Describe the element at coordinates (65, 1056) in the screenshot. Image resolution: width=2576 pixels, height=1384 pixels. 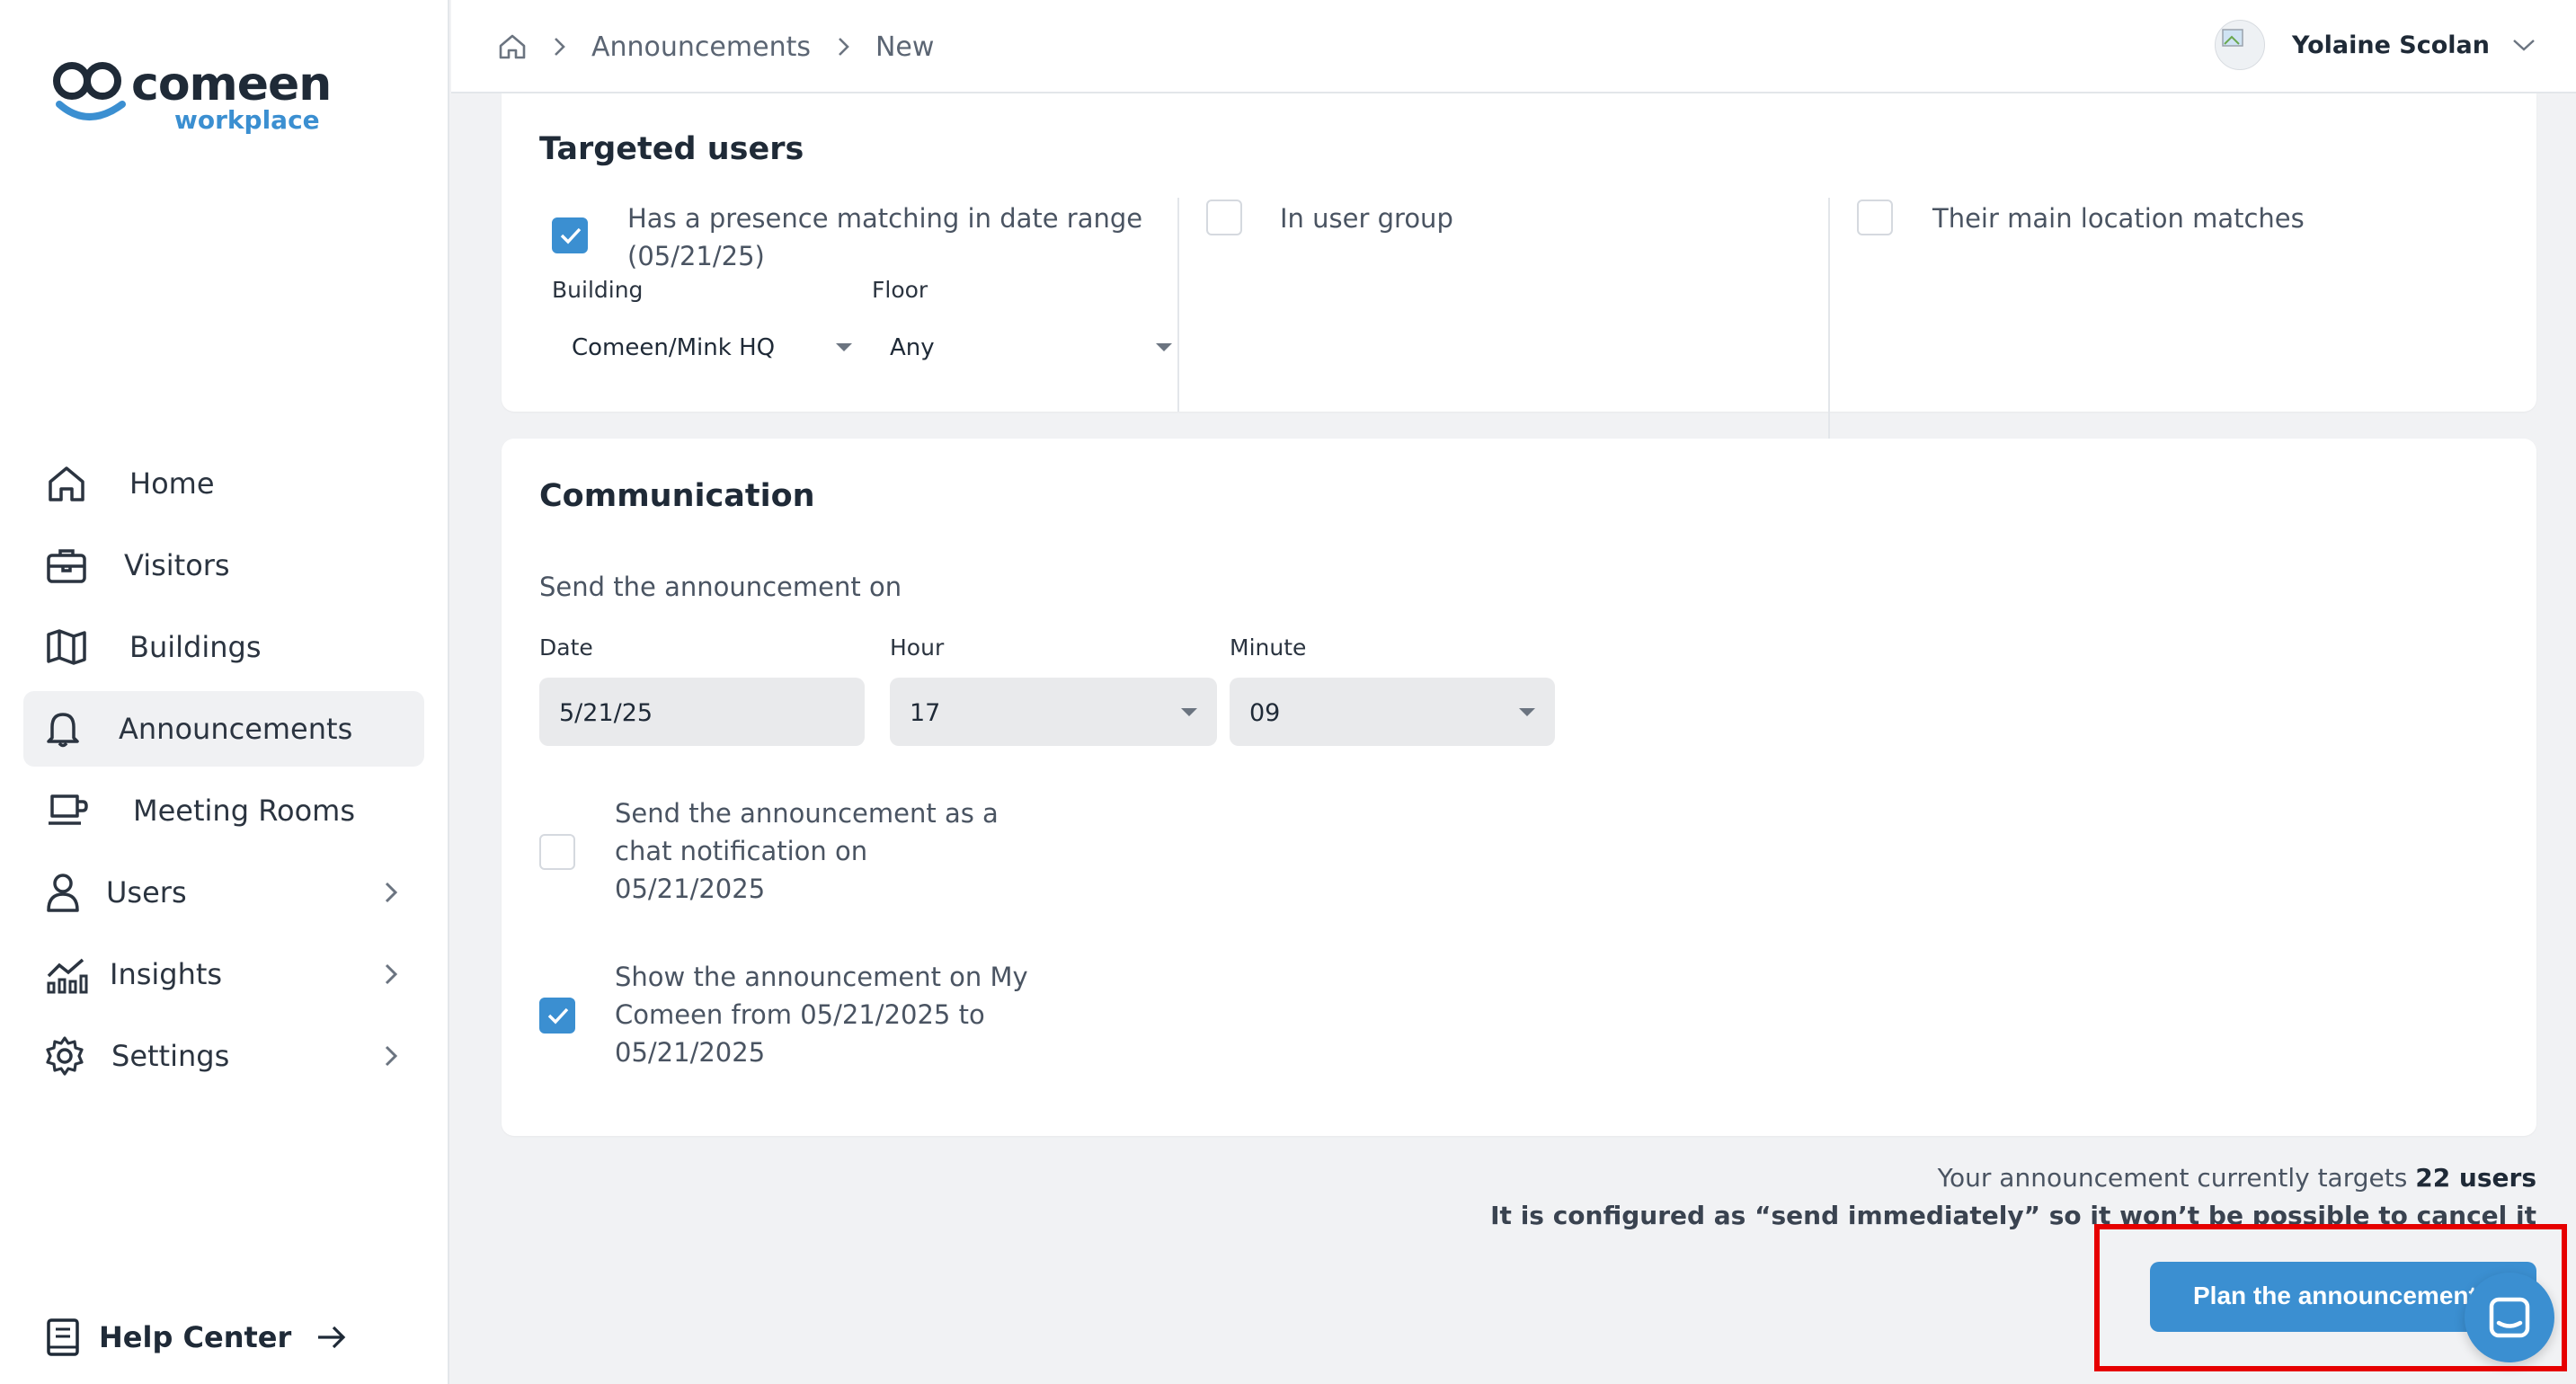
I see `gear-icon` at that location.